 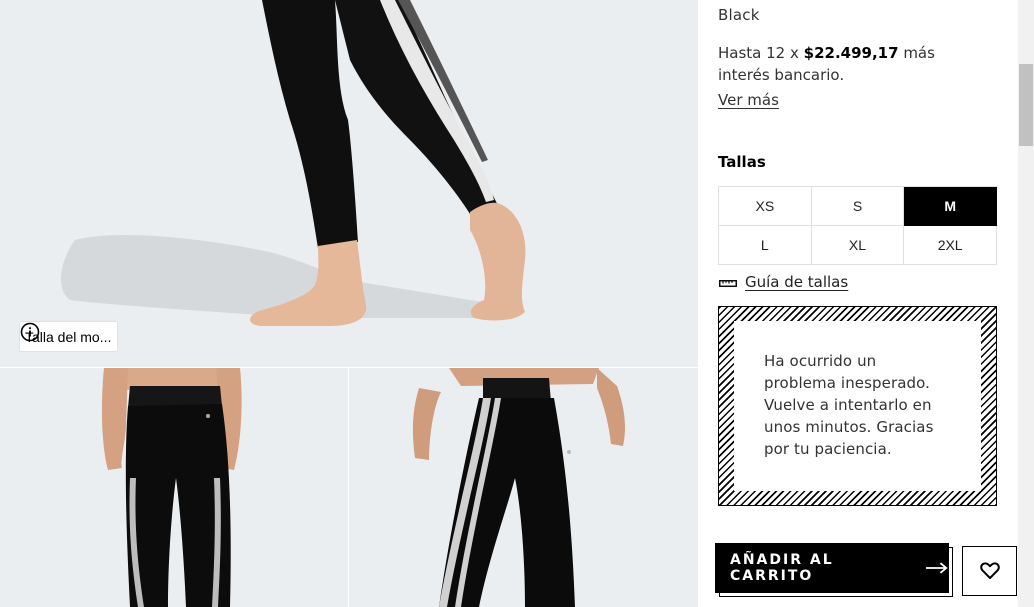 I want to click on size-selector: XS S M L XL 2XL, so click(x=857, y=225).